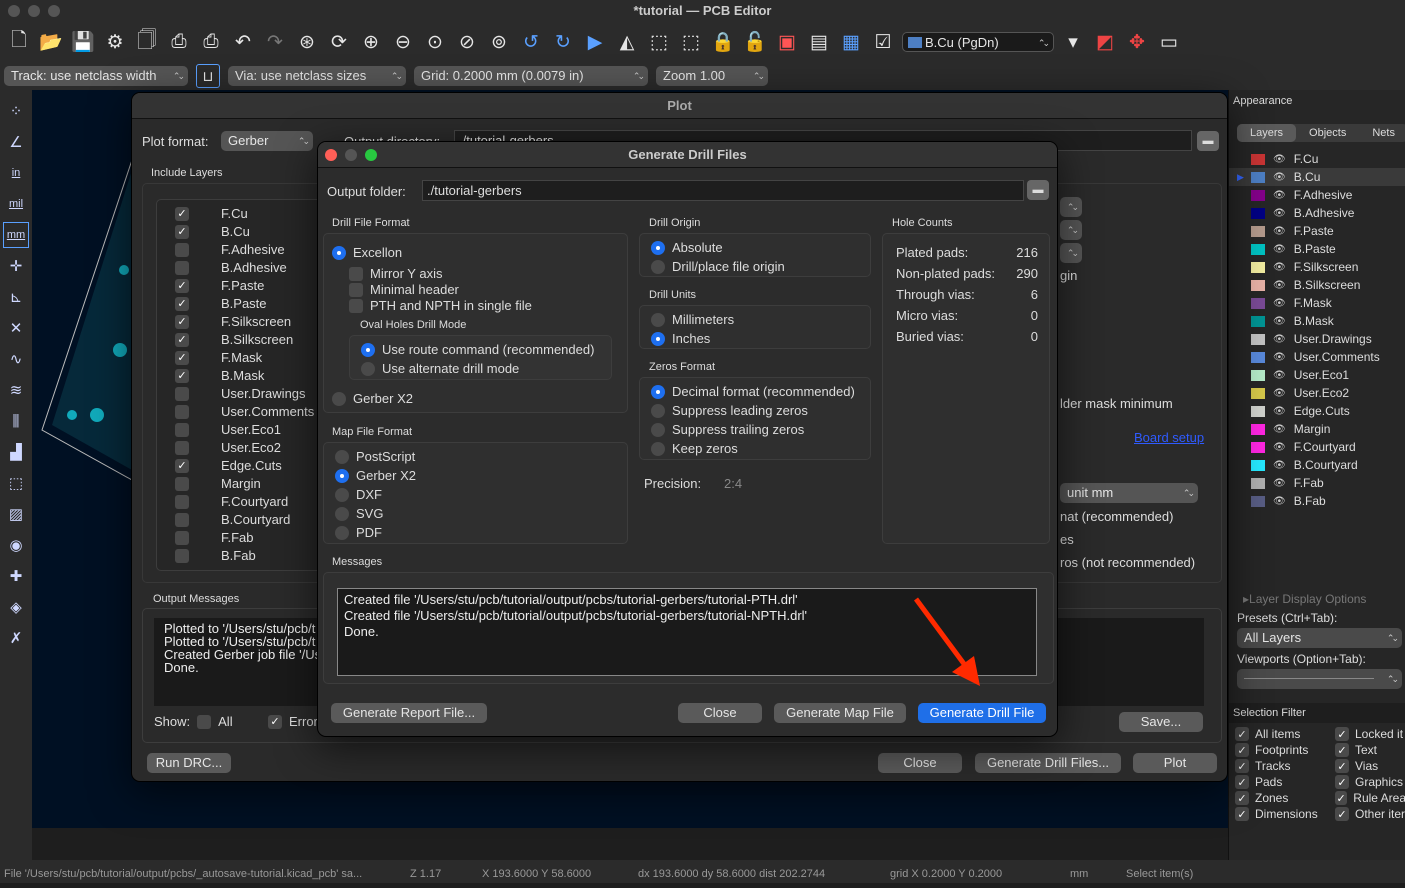  What do you see at coordinates (16, 638) in the screenshot?
I see `tools-icon: ✗` at bounding box center [16, 638].